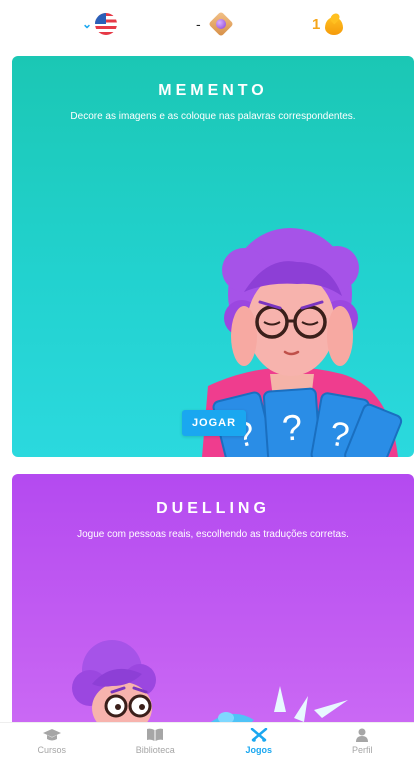 Image resolution: width=414 pixels, height=757 pixels. What do you see at coordinates (51, 750) in the screenshot?
I see `nav-label-cursos: Cursos` at bounding box center [51, 750].